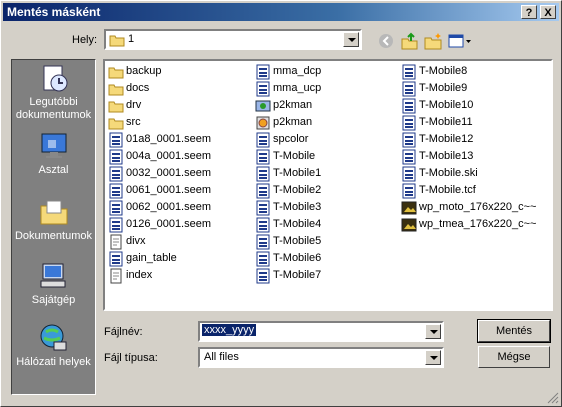 The width and height of the screenshot is (562, 407). Describe the element at coordinates (53, 102) in the screenshot. I see `place-recent-label1: Legutóbbi` at that location.